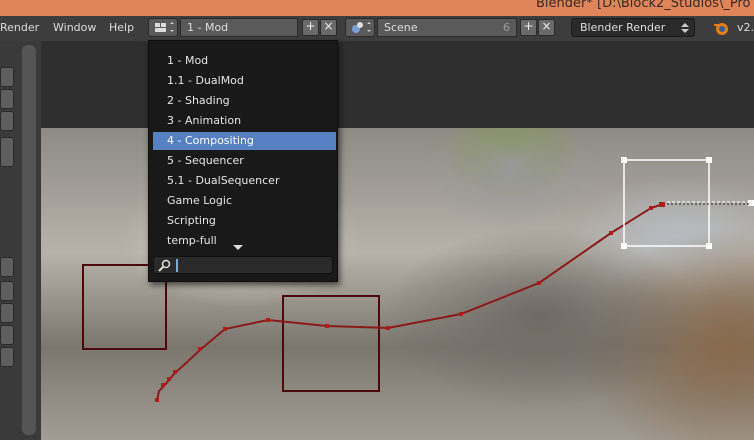 Image resolution: width=754 pixels, height=440 pixels. What do you see at coordinates (244, 61) in the screenshot?
I see `layout-option: 1 - Mod` at bounding box center [244, 61].